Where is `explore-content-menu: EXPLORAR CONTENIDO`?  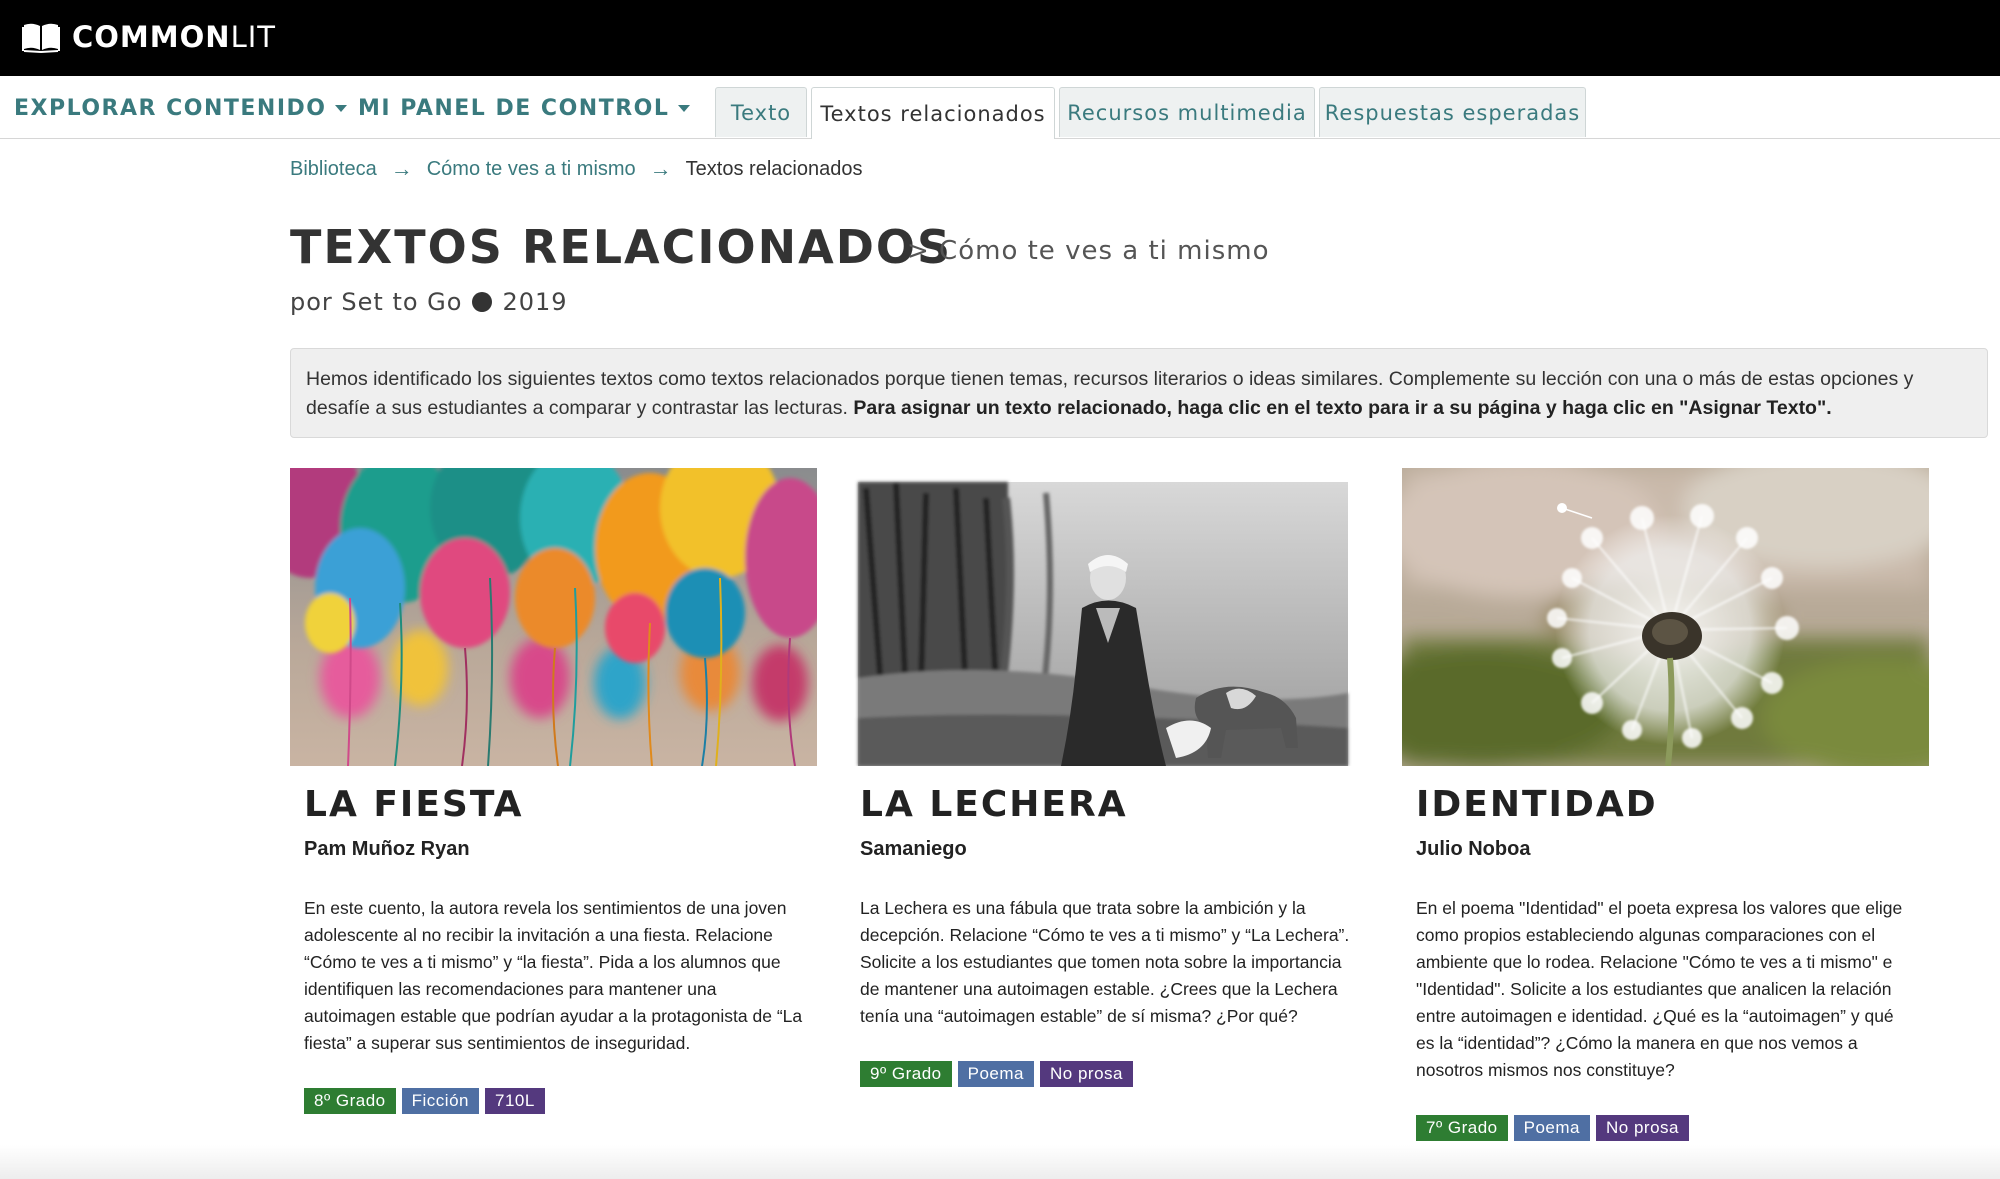 explore-content-menu: EXPLORAR CONTENIDO is located at coordinates (181, 108).